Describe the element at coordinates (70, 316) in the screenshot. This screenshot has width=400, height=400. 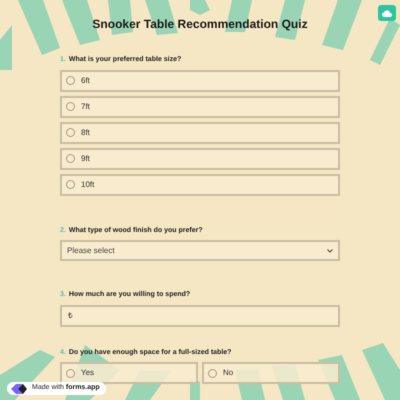
I see `currency-prefix: ₺` at that location.